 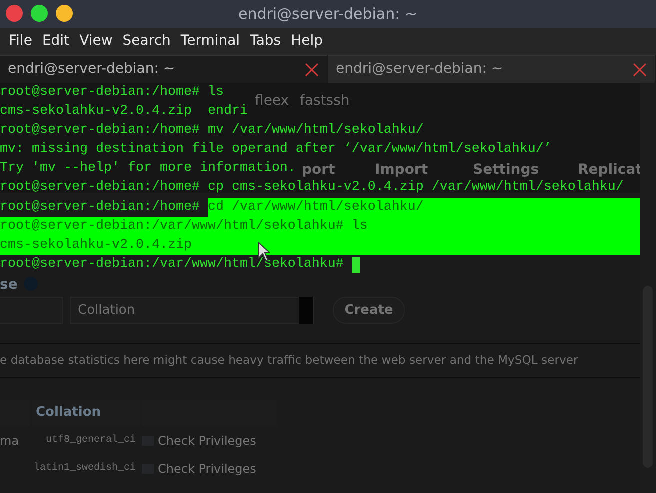 I want to click on maximize-button, so click(x=39, y=13).